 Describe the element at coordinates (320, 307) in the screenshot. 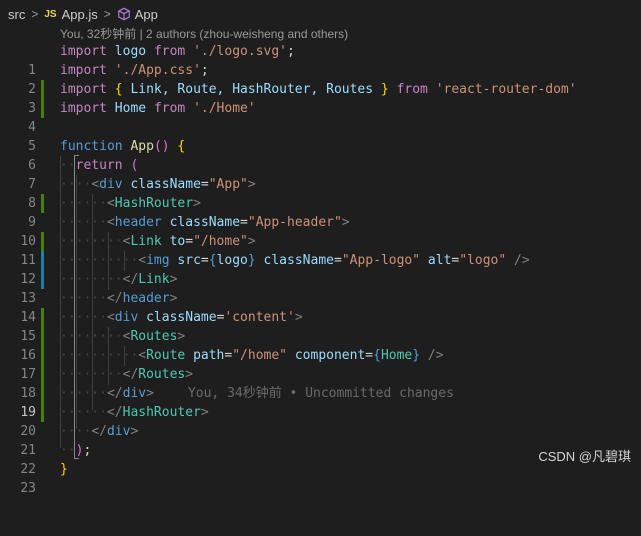

I see `code-line: 14 ······</header>` at that location.